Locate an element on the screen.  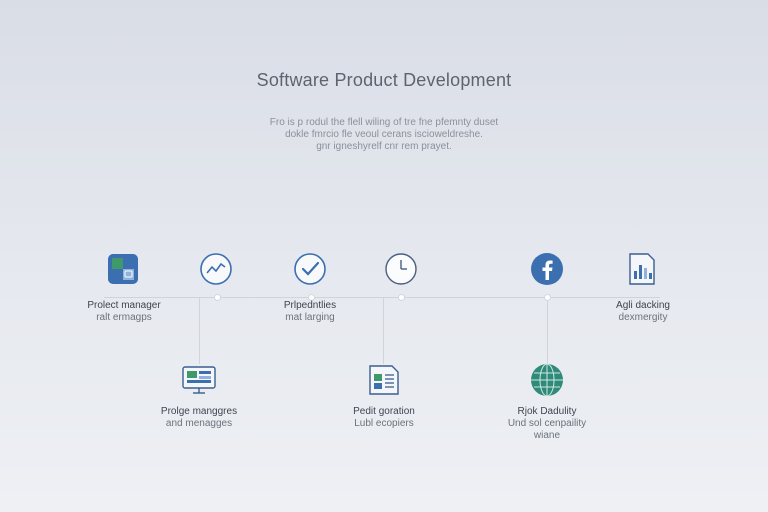
agile-document-icon is located at coordinates (642, 269).